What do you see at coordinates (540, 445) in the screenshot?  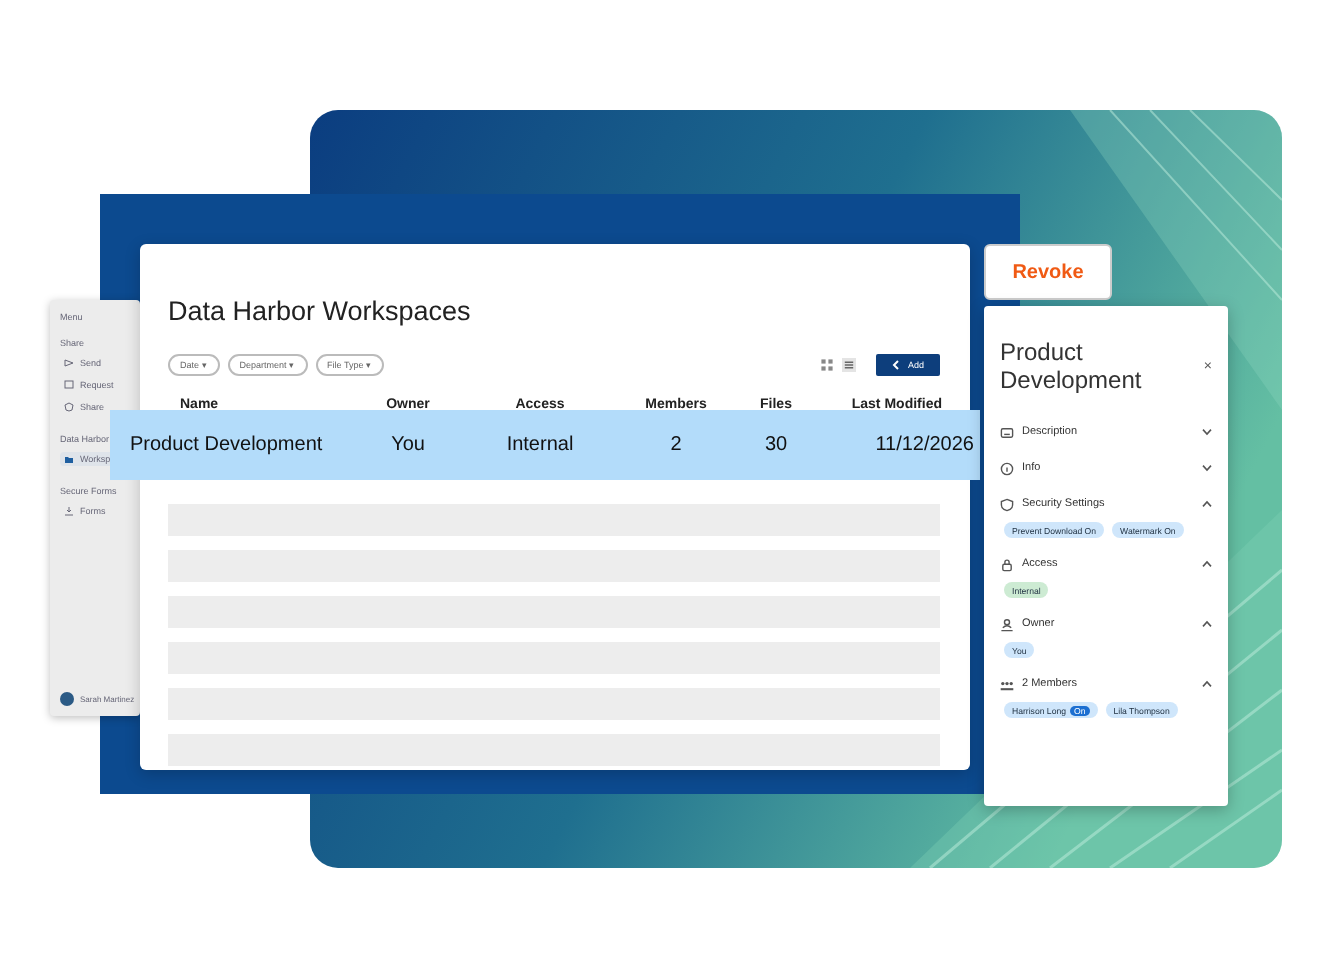 I see `table-cell-text: Internal` at bounding box center [540, 445].